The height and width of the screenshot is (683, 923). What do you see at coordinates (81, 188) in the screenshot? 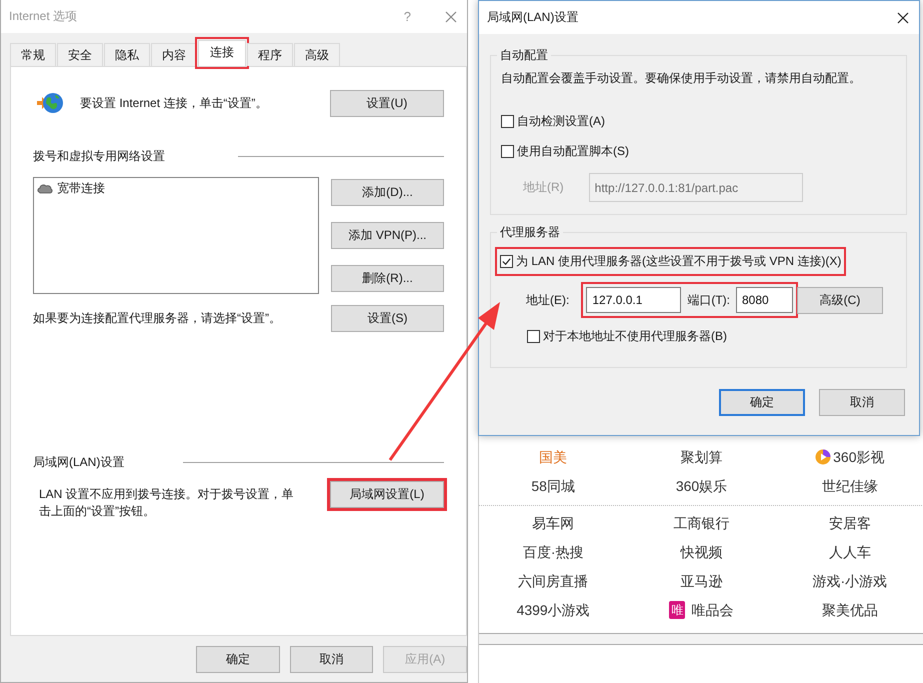
I see `connection-name: 宽带连接` at bounding box center [81, 188].